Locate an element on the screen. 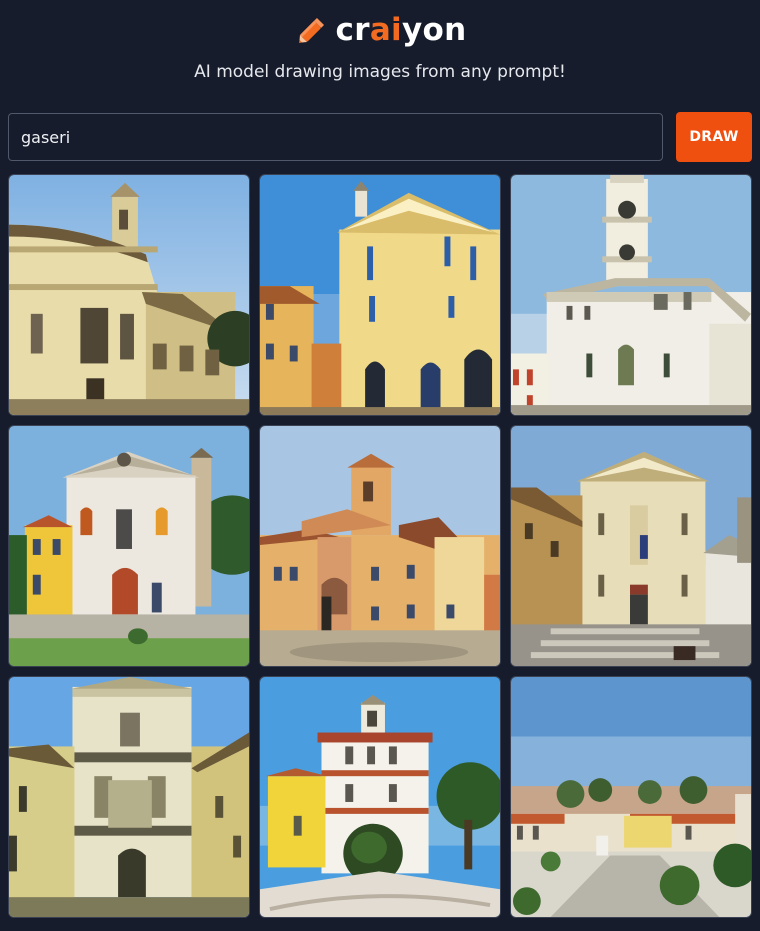  draw-button: DRAW is located at coordinates (714, 137).